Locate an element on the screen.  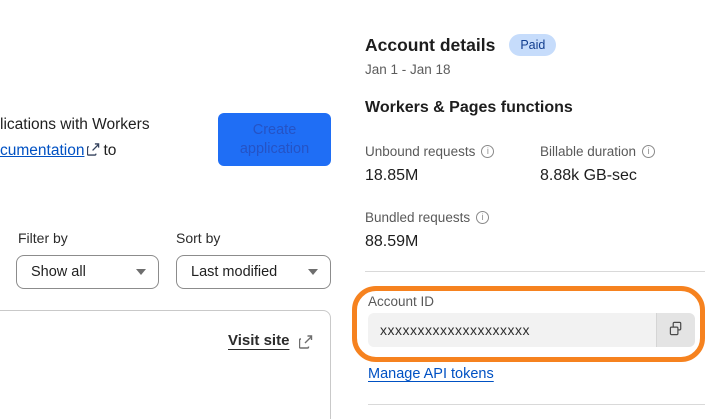
account-details-header: Account details Paid is located at coordinates (461, 45).